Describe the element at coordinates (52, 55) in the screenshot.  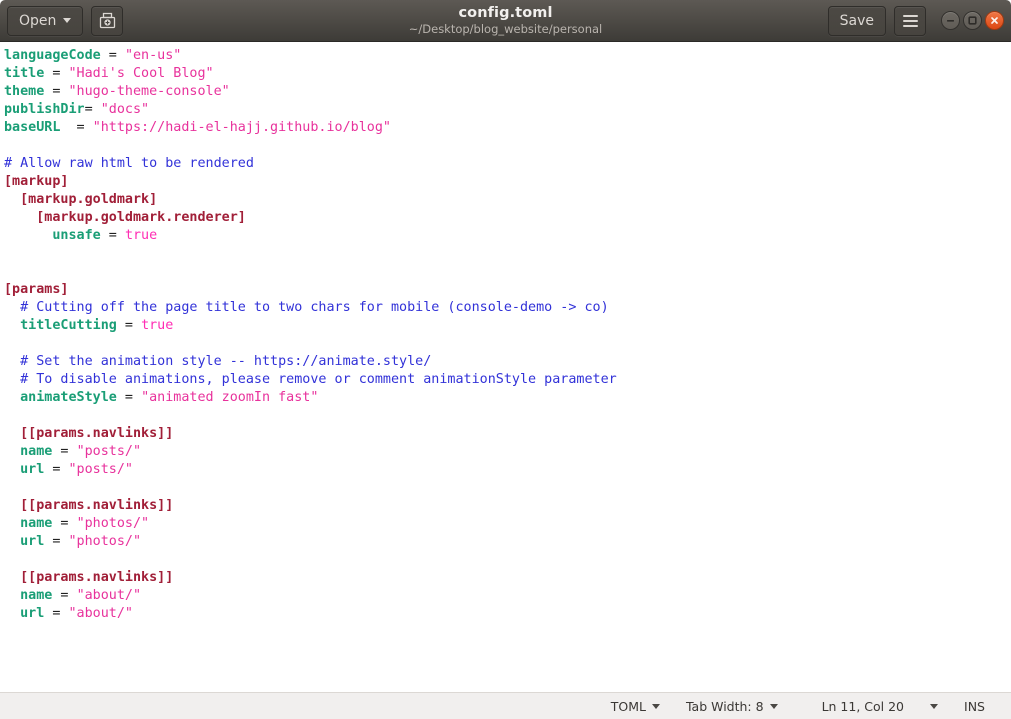
I see `code-token-key: languageCode` at that location.